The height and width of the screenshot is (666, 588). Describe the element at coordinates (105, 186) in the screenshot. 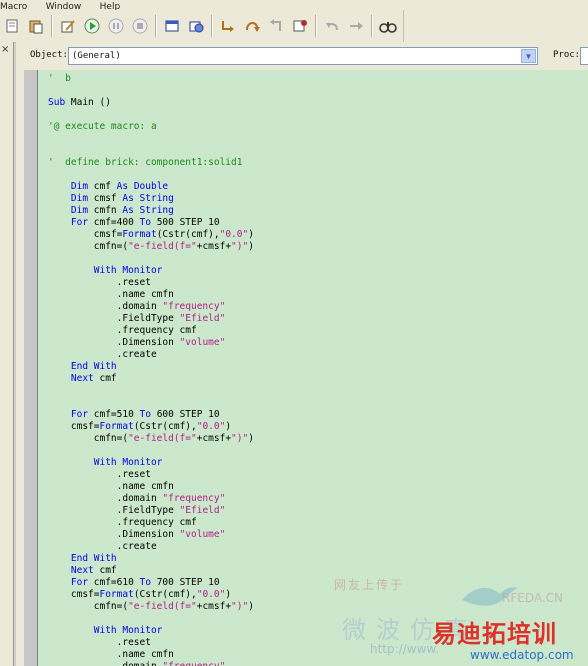

I see `code-token: cmf` at that location.